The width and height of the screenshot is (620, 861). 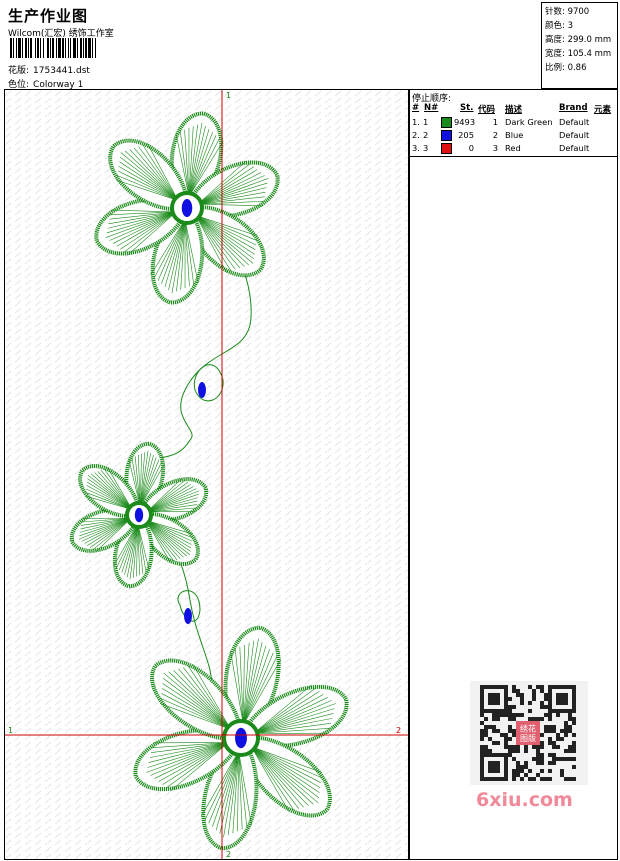 I want to click on leaf-dot, so click(x=202, y=390).